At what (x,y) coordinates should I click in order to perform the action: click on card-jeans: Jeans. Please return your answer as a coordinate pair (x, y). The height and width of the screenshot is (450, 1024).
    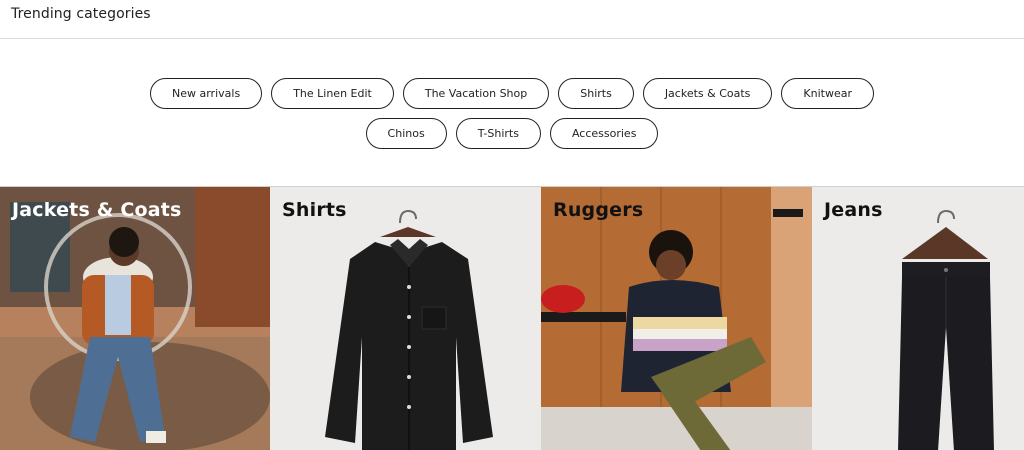
    Looking at the image, I should click on (918, 318).